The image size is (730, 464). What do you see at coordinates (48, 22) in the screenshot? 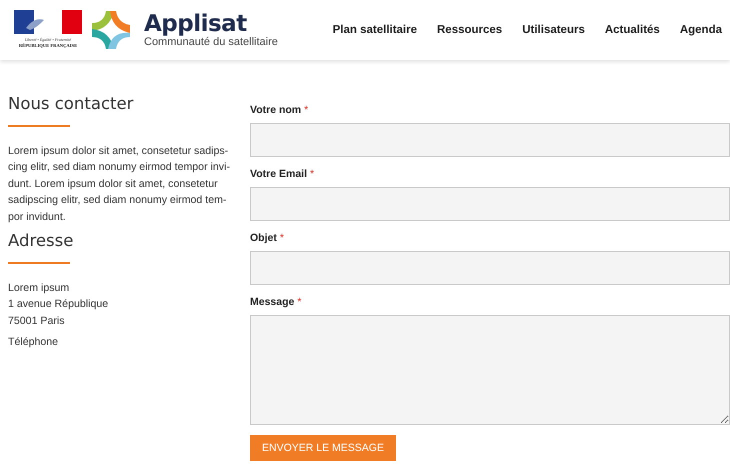
I see `marianne-flag-icon` at bounding box center [48, 22].